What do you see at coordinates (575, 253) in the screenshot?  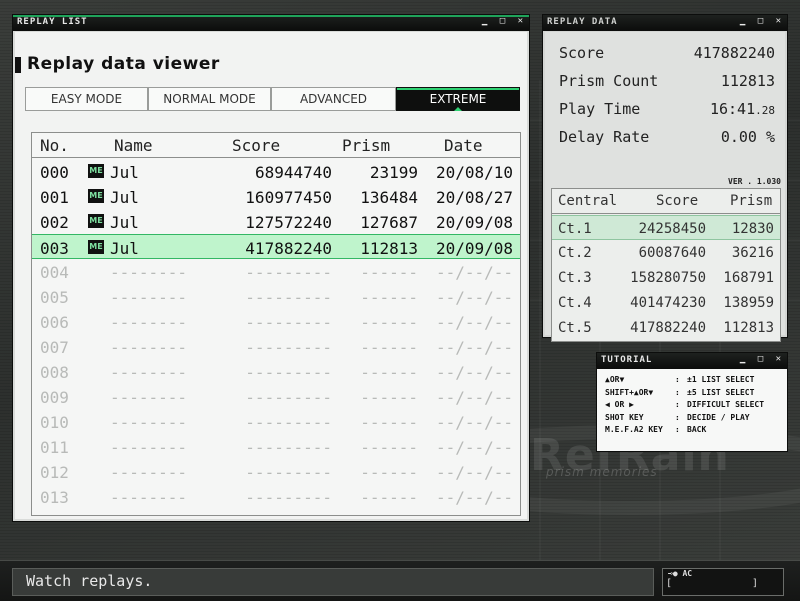 I see `central-label: Ct.2` at bounding box center [575, 253].